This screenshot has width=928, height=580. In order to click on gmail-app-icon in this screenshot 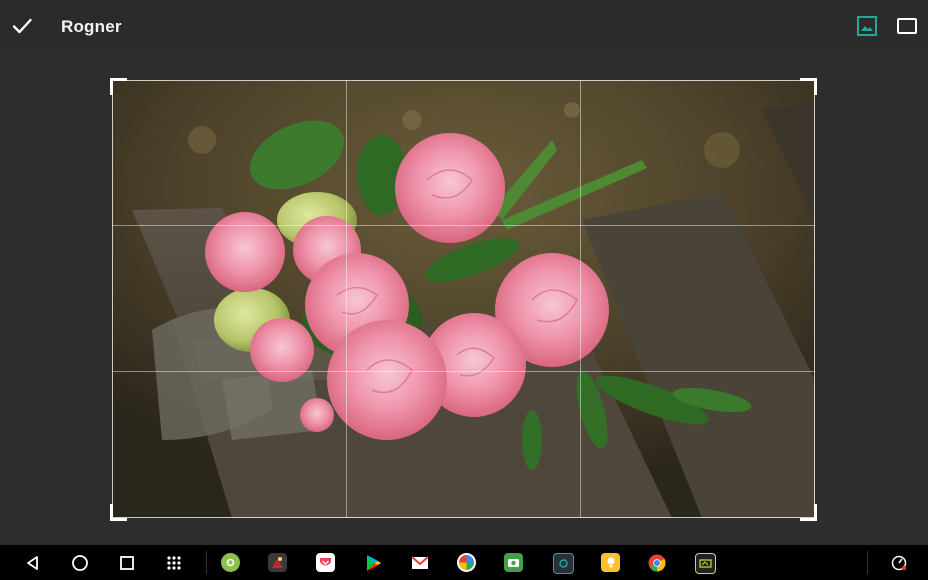, I will do `click(419, 562)`.